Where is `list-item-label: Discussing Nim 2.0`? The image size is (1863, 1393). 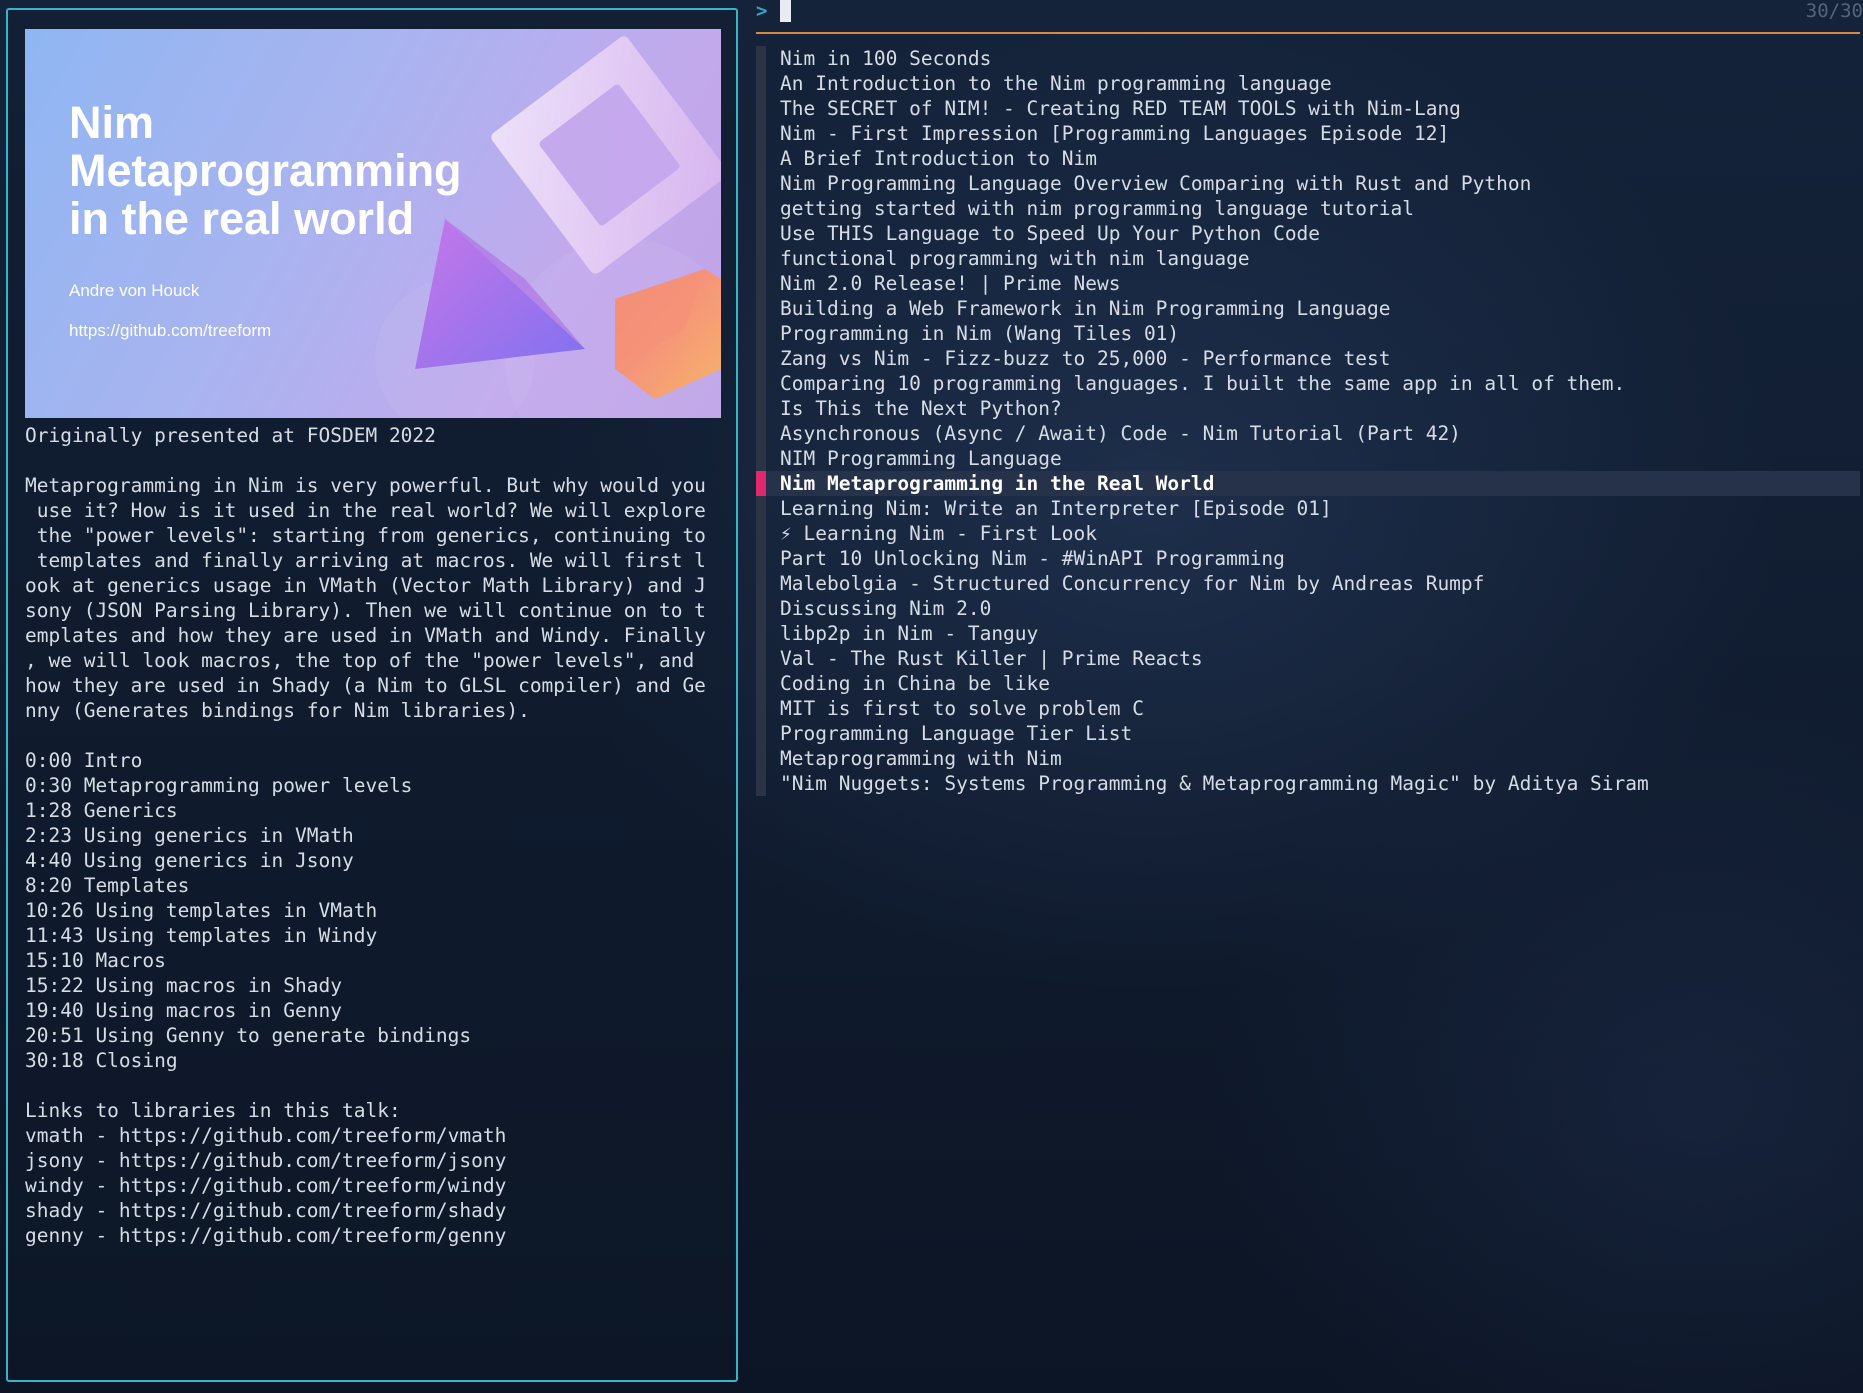 list-item-label: Discussing Nim 2.0 is located at coordinates (886, 608).